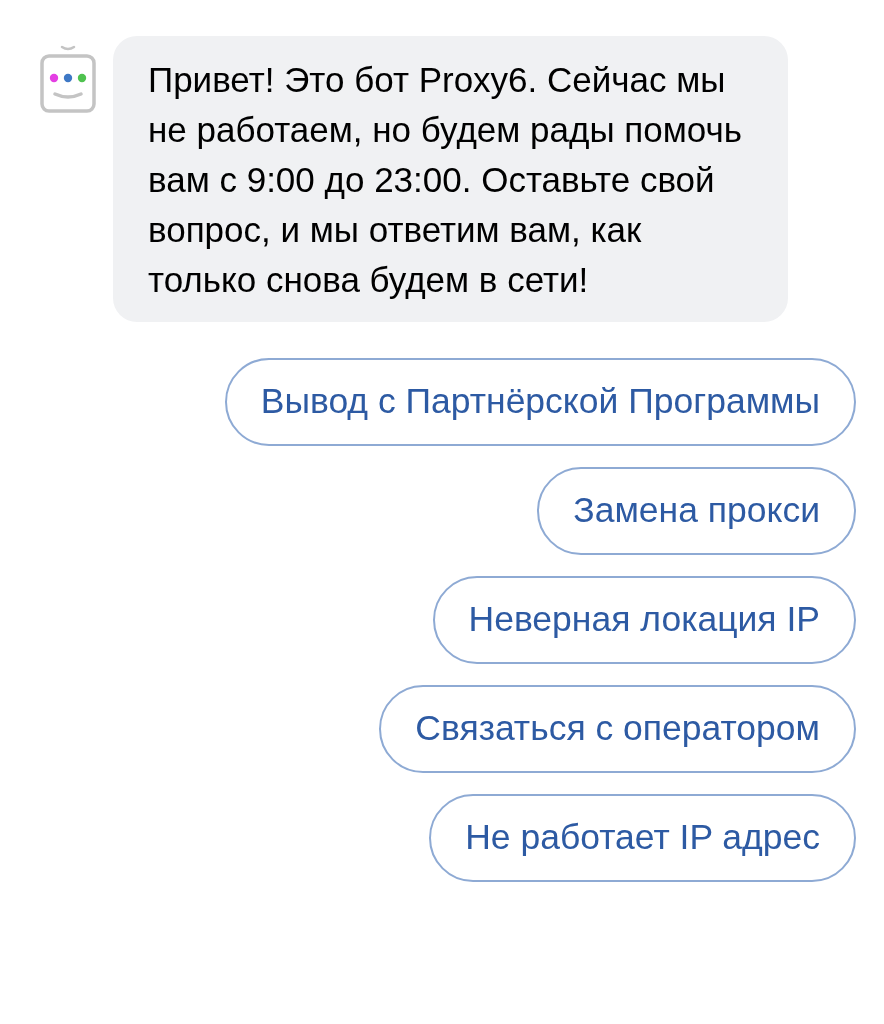 This screenshot has width=884, height=1024. I want to click on quick-reply-button: Замена прокси, so click(696, 511).